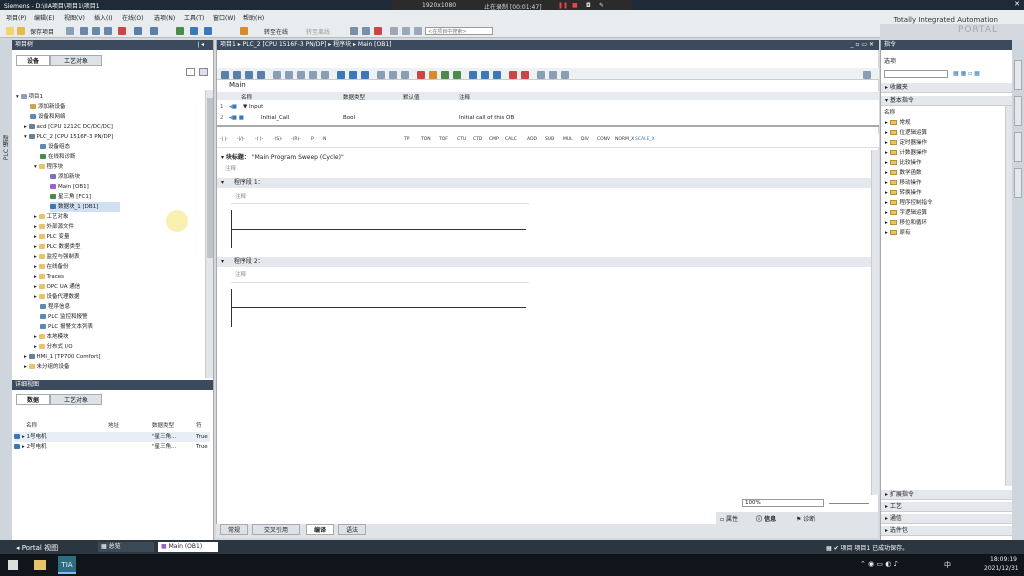 Image resolution: width=1024 pixels, height=576 pixels. Describe the element at coordinates (164, 17) in the screenshot. I see `menu-options: 选项(N)` at that location.